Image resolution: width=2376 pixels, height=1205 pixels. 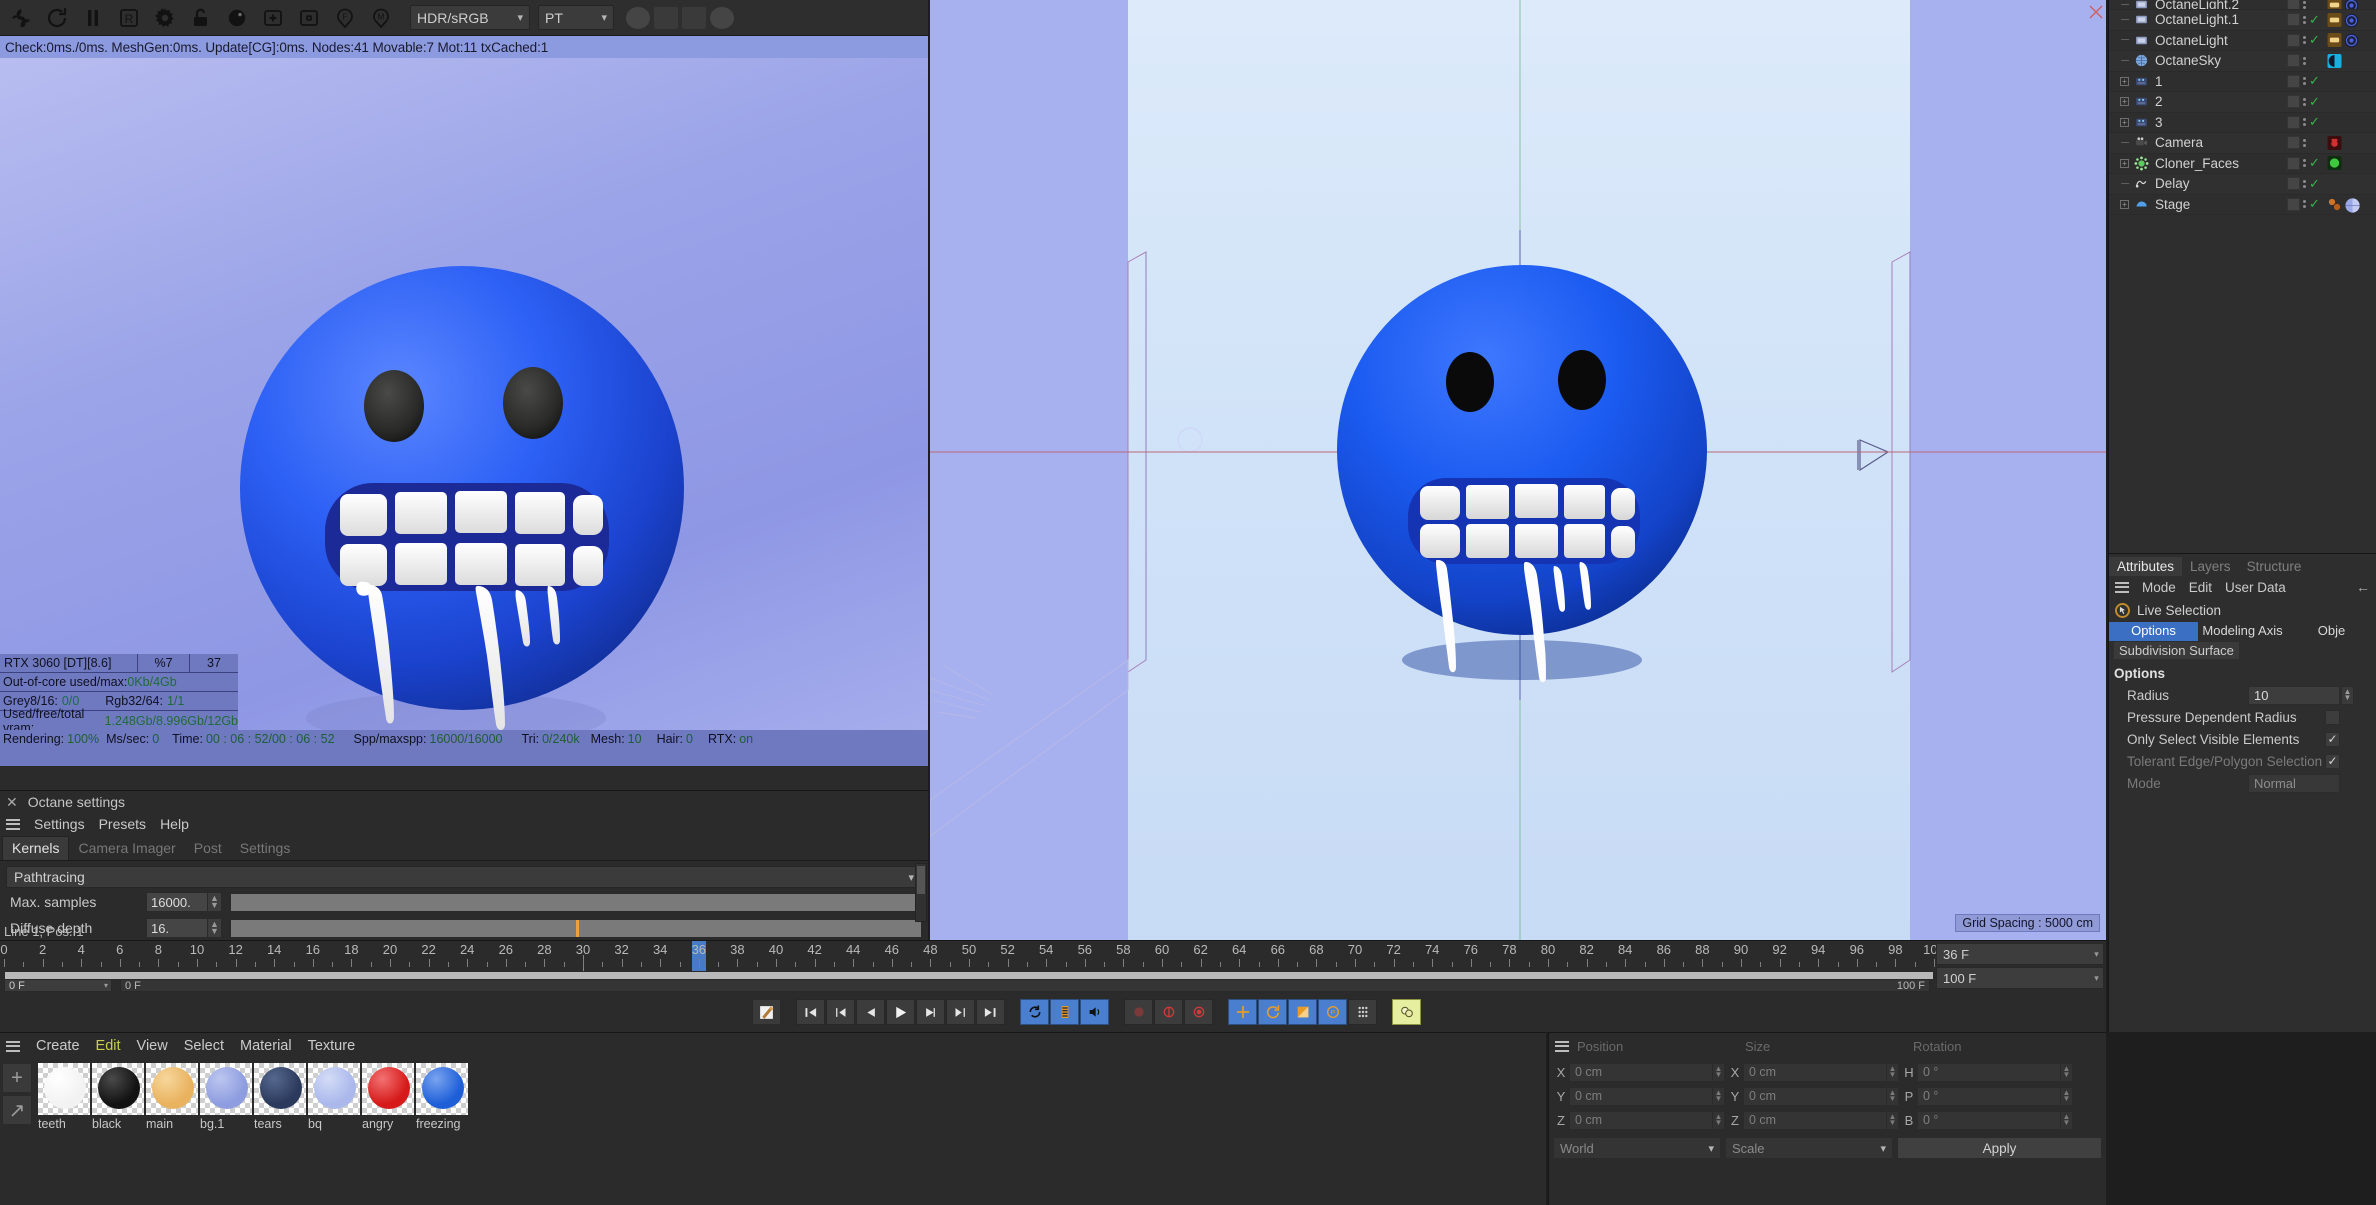 What do you see at coordinates (1641, 1072) in the screenshot?
I see `position-input: 0 cm` at bounding box center [1641, 1072].